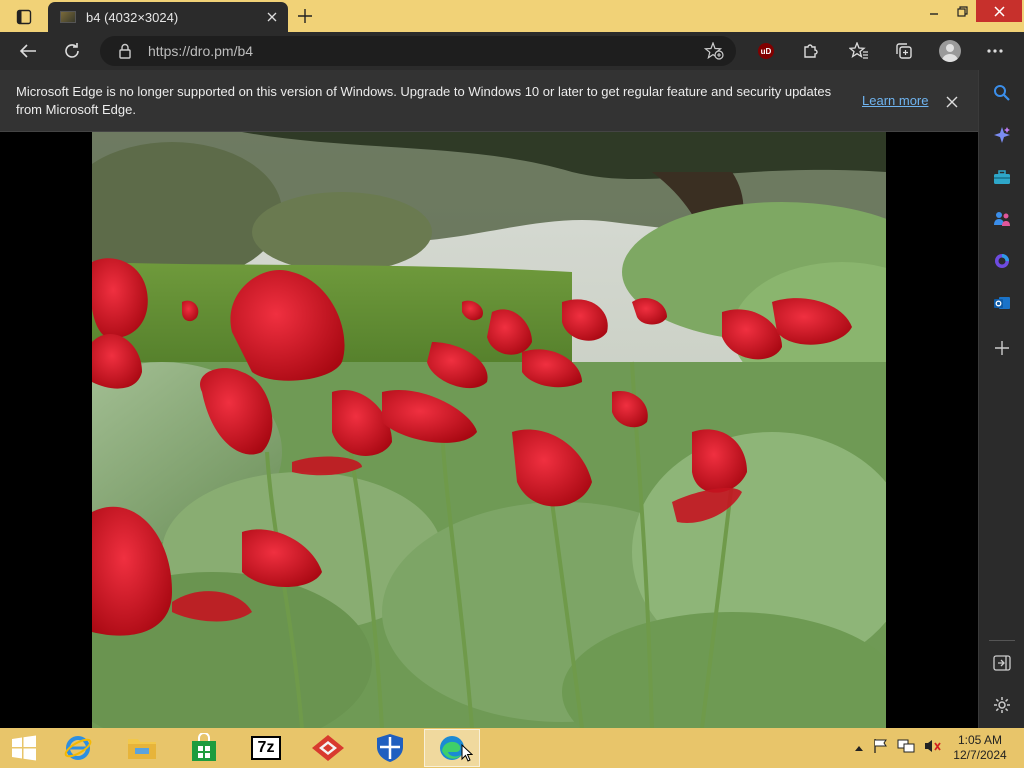 The height and width of the screenshot is (768, 1024). What do you see at coordinates (933, 748) in the screenshot?
I see `volume-muted-icon` at bounding box center [933, 748].